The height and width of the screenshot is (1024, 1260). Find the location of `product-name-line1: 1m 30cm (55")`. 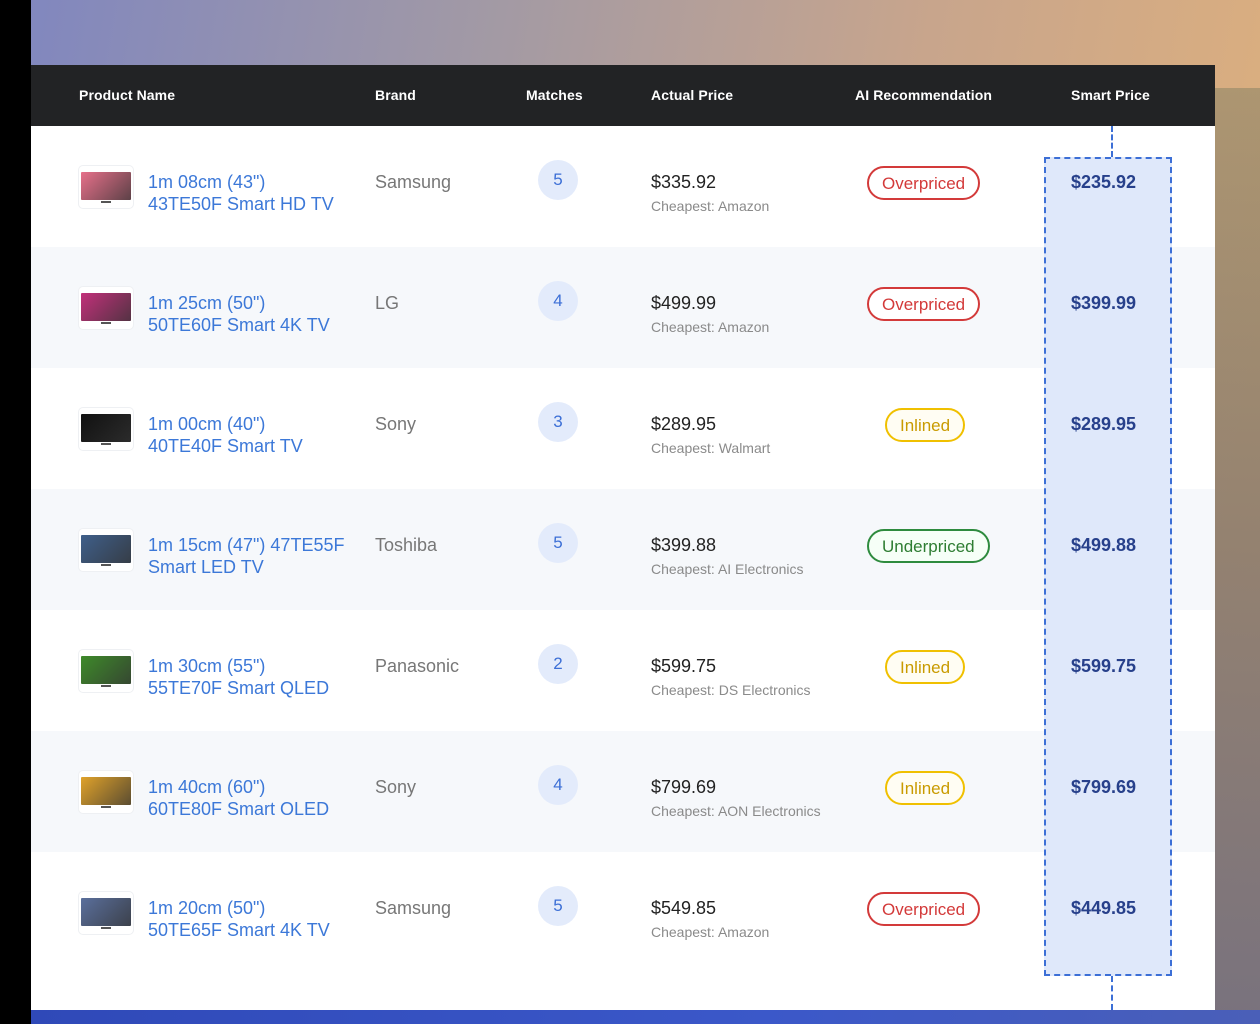

product-name-line1: 1m 30cm (55") is located at coordinates (207, 666).